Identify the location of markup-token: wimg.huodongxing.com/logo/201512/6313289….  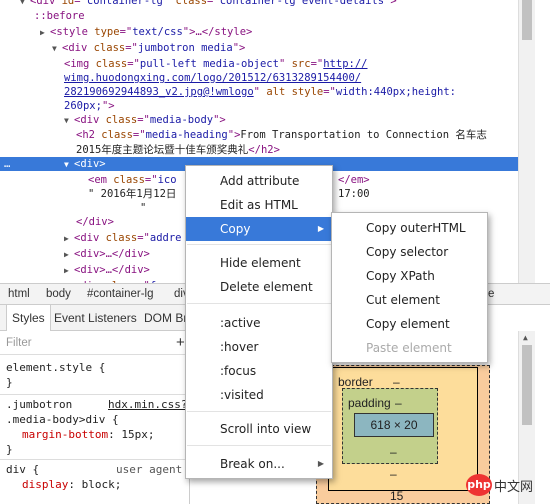
(213, 78).